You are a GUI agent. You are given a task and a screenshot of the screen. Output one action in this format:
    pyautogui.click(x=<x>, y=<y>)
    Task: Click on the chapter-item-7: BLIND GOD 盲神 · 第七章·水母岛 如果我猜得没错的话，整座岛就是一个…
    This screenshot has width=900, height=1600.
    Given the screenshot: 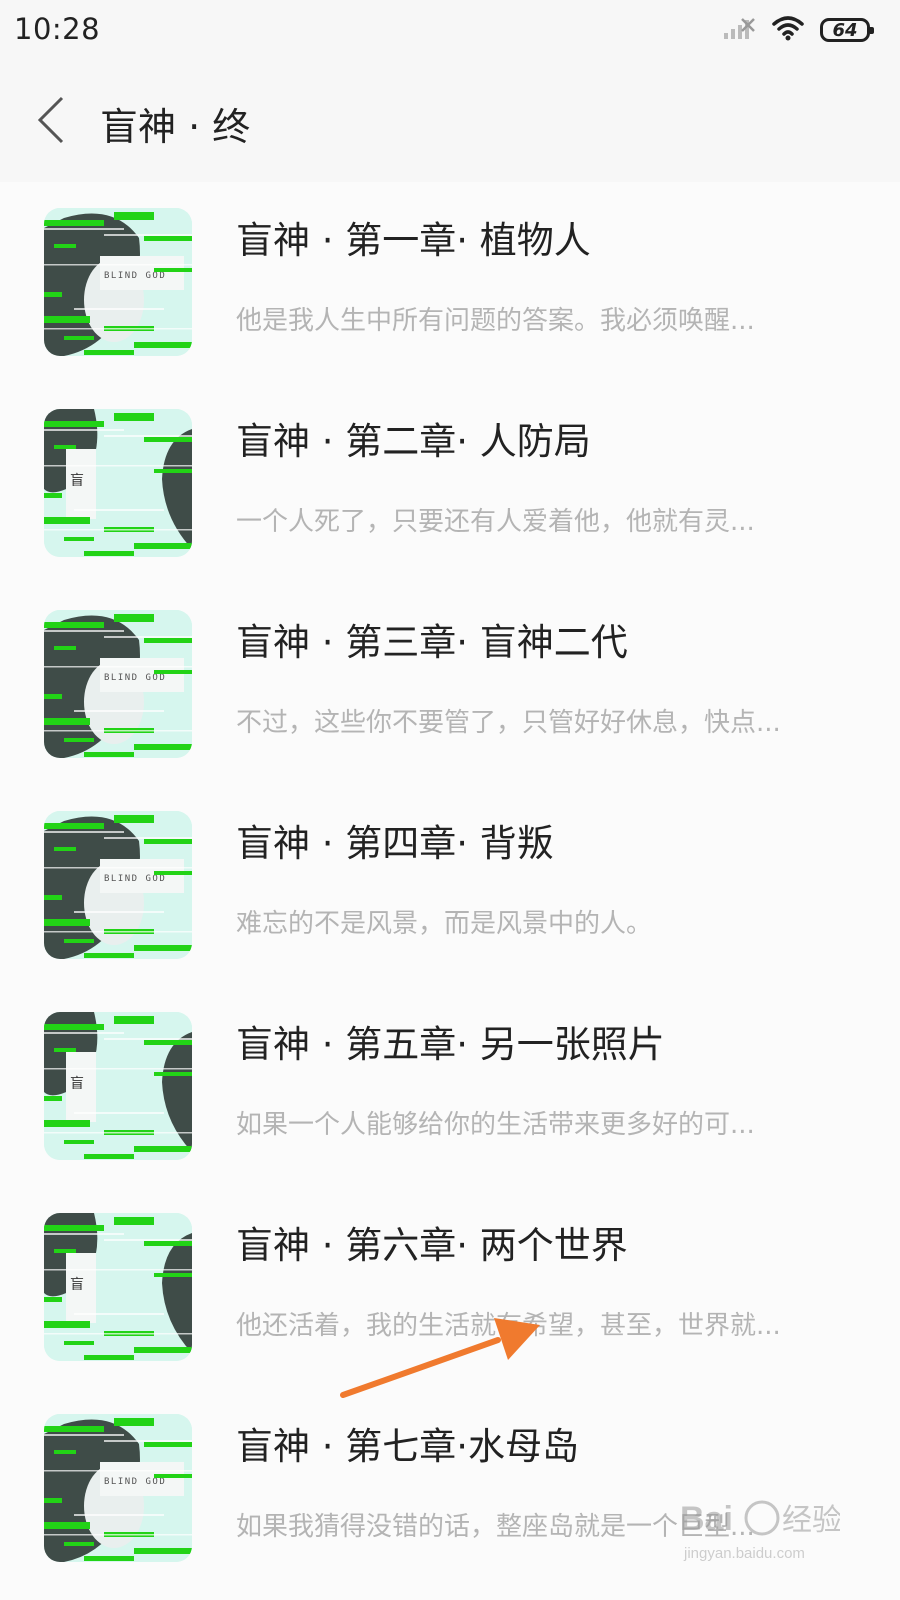 What is the action you would take?
    pyautogui.click(x=450, y=1488)
    